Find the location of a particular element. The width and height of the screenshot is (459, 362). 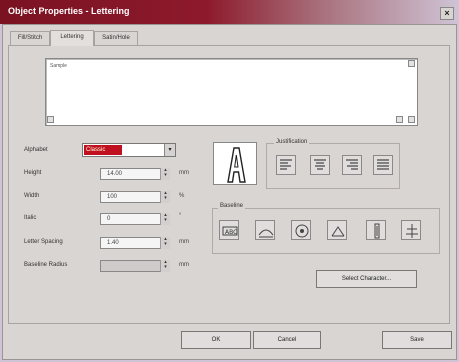

letter-spacing-unit: mm is located at coordinates (184, 242).